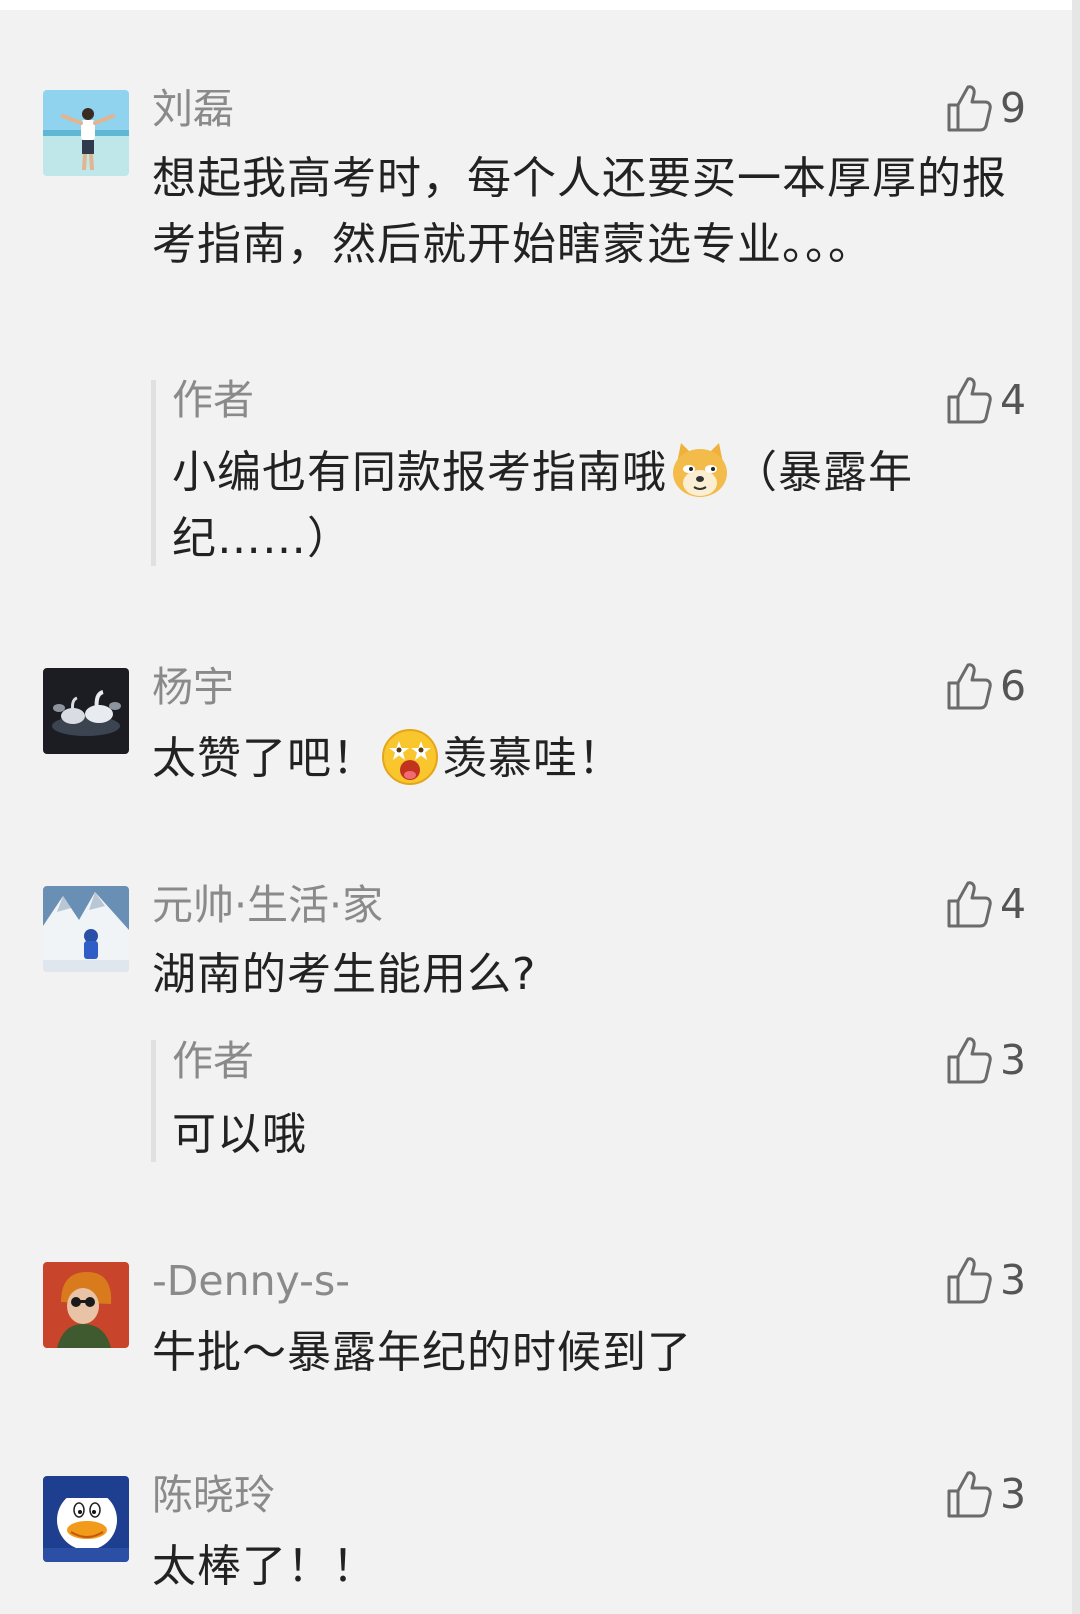  What do you see at coordinates (700, 470) in the screenshot?
I see `doge-emoji-icon` at bounding box center [700, 470].